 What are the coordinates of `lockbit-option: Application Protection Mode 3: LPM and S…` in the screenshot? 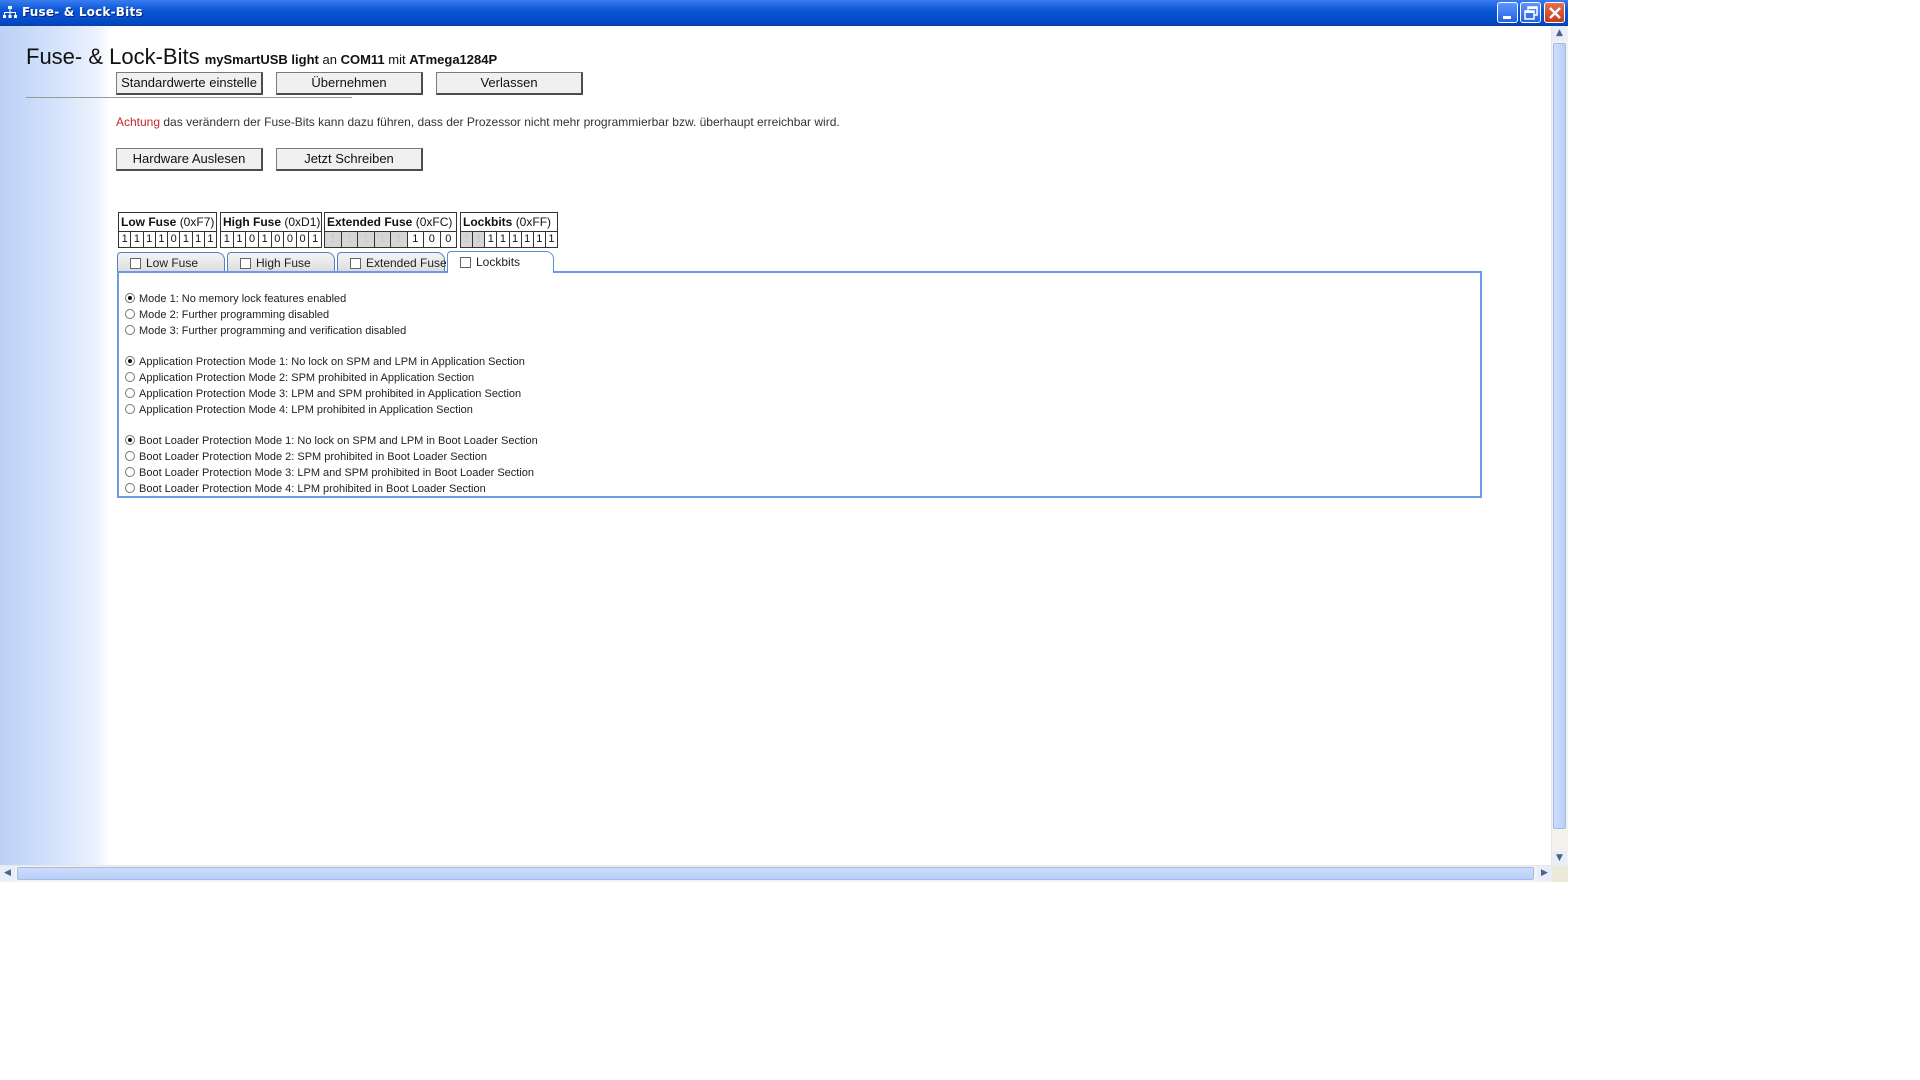 It's located at (323, 394).